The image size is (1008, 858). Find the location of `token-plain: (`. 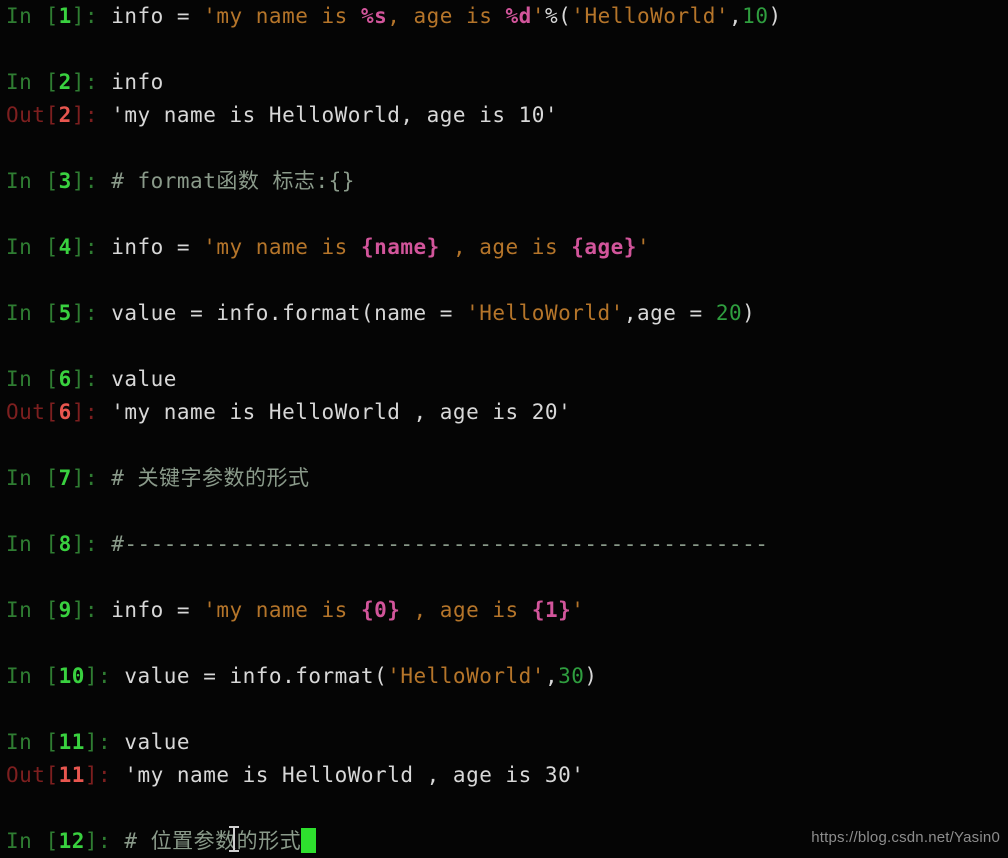

token-plain: ( is located at coordinates (565, 16).